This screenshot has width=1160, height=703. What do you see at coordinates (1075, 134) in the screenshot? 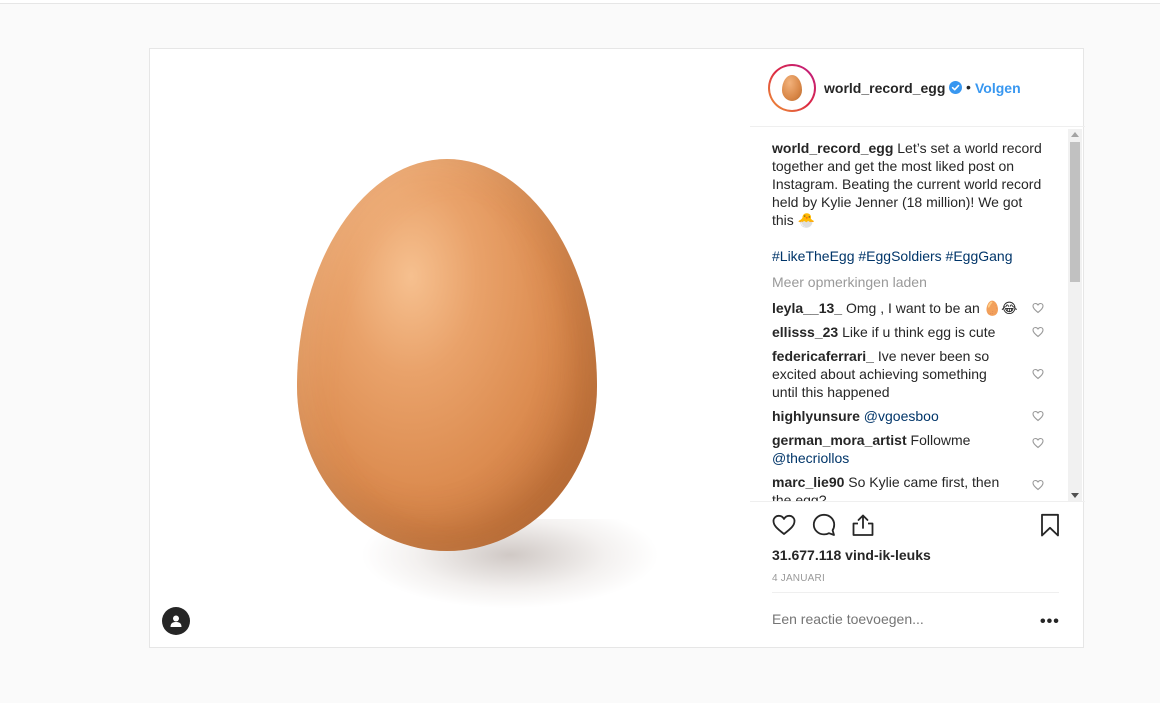
I see `scroll-up-arrow-icon` at bounding box center [1075, 134].